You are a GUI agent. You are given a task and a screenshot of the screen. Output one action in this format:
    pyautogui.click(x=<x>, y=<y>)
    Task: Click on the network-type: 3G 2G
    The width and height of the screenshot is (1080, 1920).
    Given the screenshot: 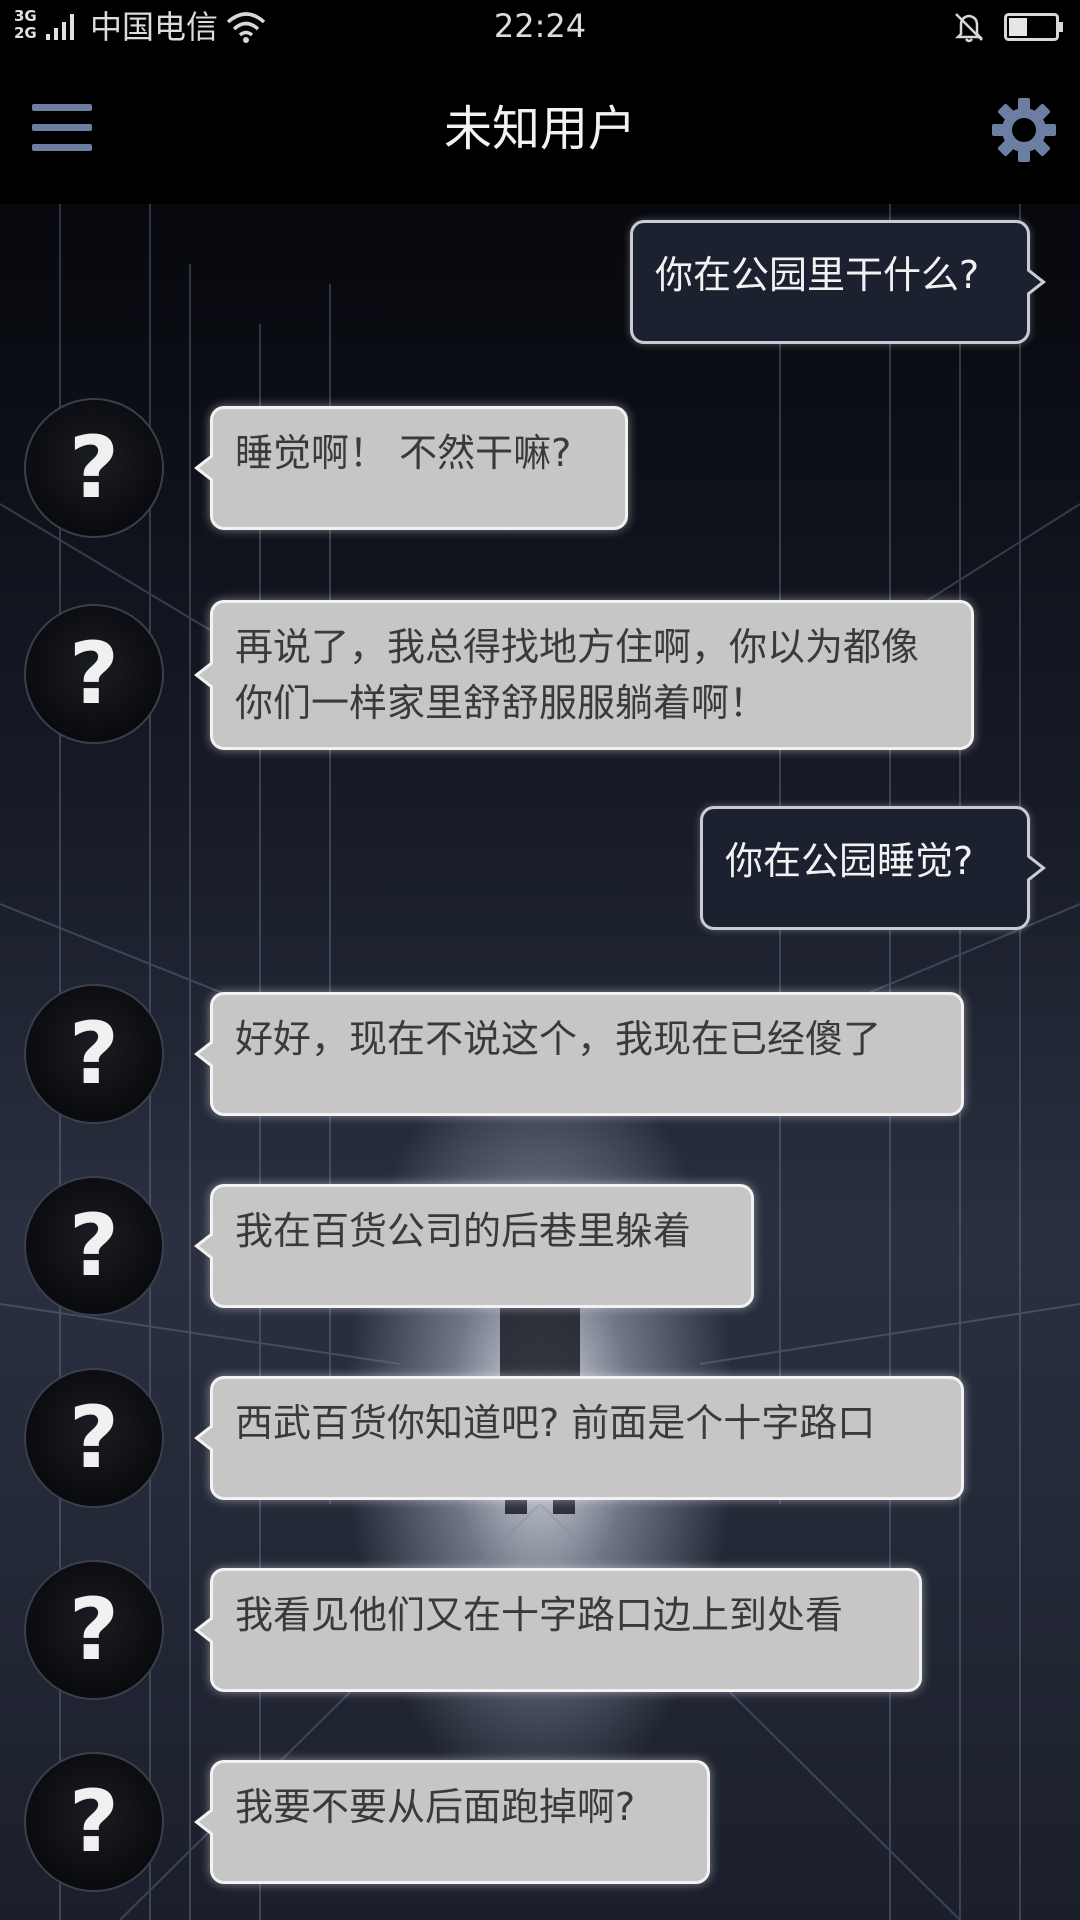 What is the action you would take?
    pyautogui.click(x=25, y=25)
    